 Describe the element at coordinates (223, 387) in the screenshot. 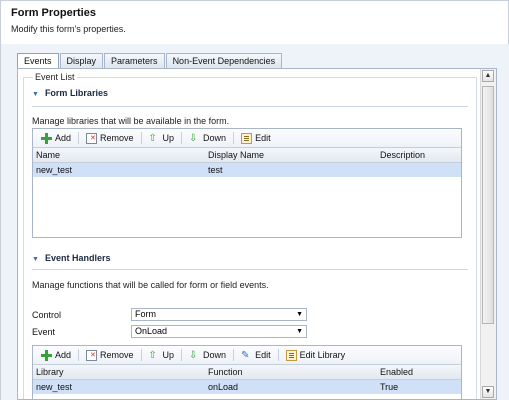

I see `cell-function: onLoad` at that location.